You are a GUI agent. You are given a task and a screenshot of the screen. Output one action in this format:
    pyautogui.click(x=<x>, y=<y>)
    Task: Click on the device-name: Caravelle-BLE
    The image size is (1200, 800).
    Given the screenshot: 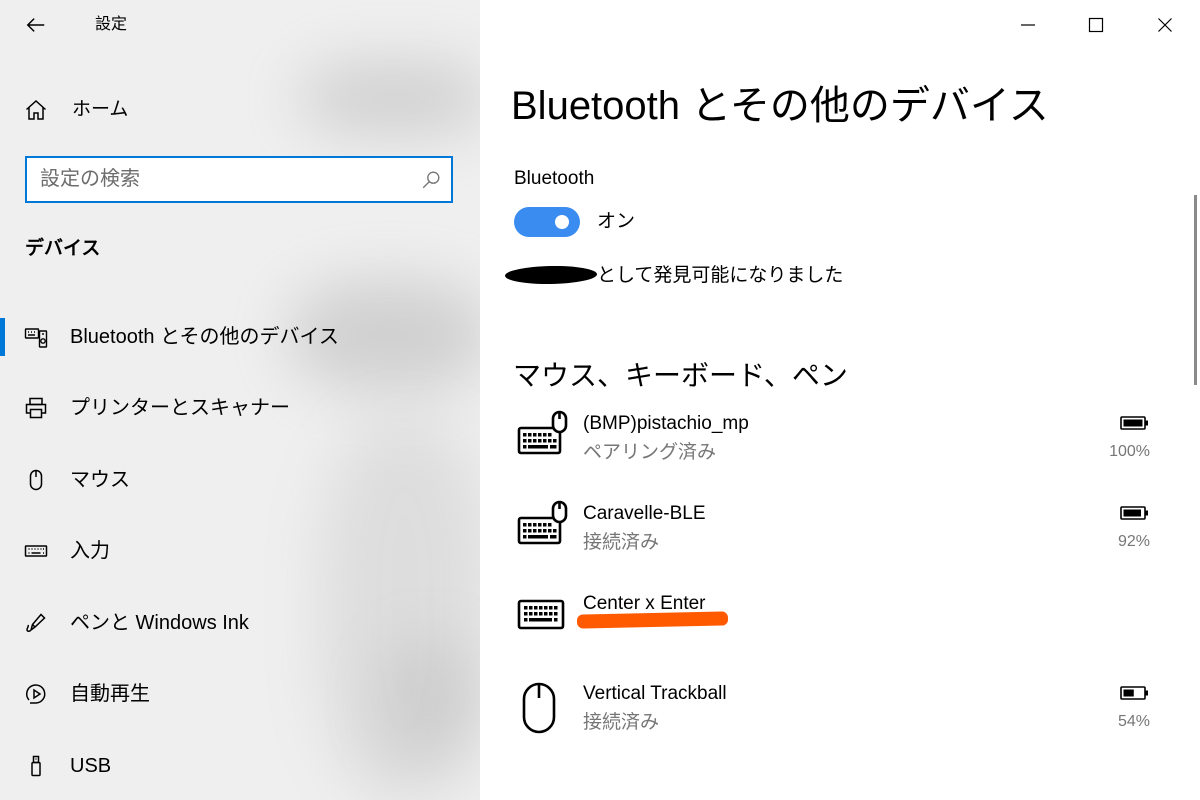 What is the action you would take?
    pyautogui.click(x=644, y=513)
    